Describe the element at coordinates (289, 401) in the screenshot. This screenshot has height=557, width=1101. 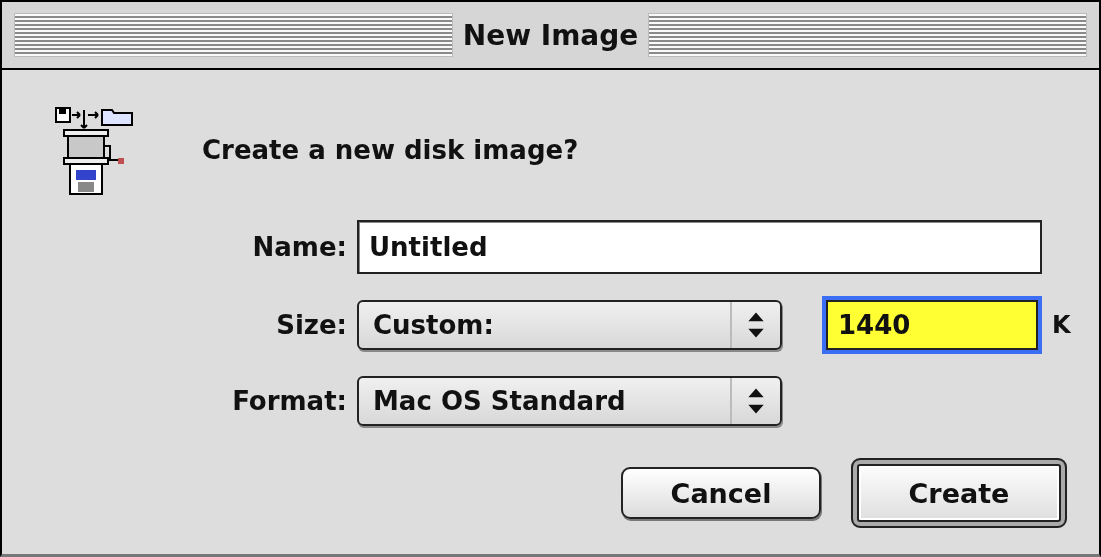
I see `field-label: Format:` at that location.